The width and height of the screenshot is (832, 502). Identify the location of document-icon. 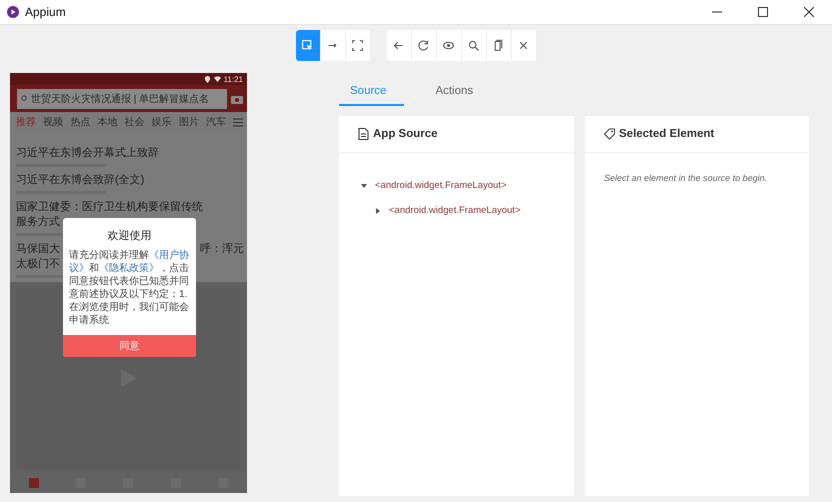
(363, 134).